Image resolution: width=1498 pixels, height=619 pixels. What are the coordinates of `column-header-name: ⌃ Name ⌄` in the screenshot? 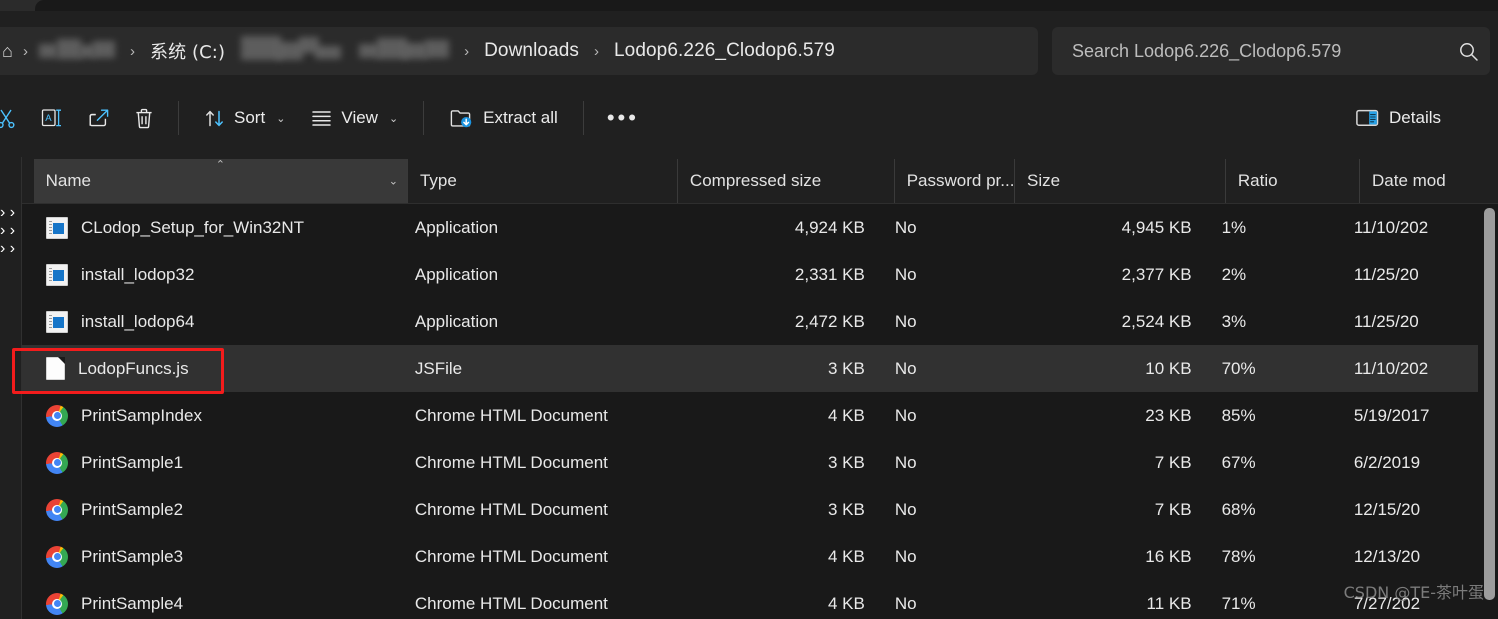 It's located at (220, 181).